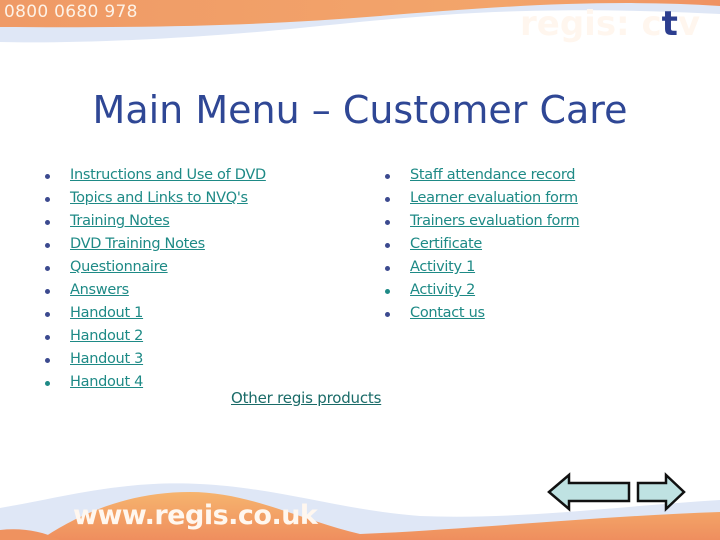 The image size is (720, 540). I want to click on link-contact-us: Contact us, so click(447, 313).